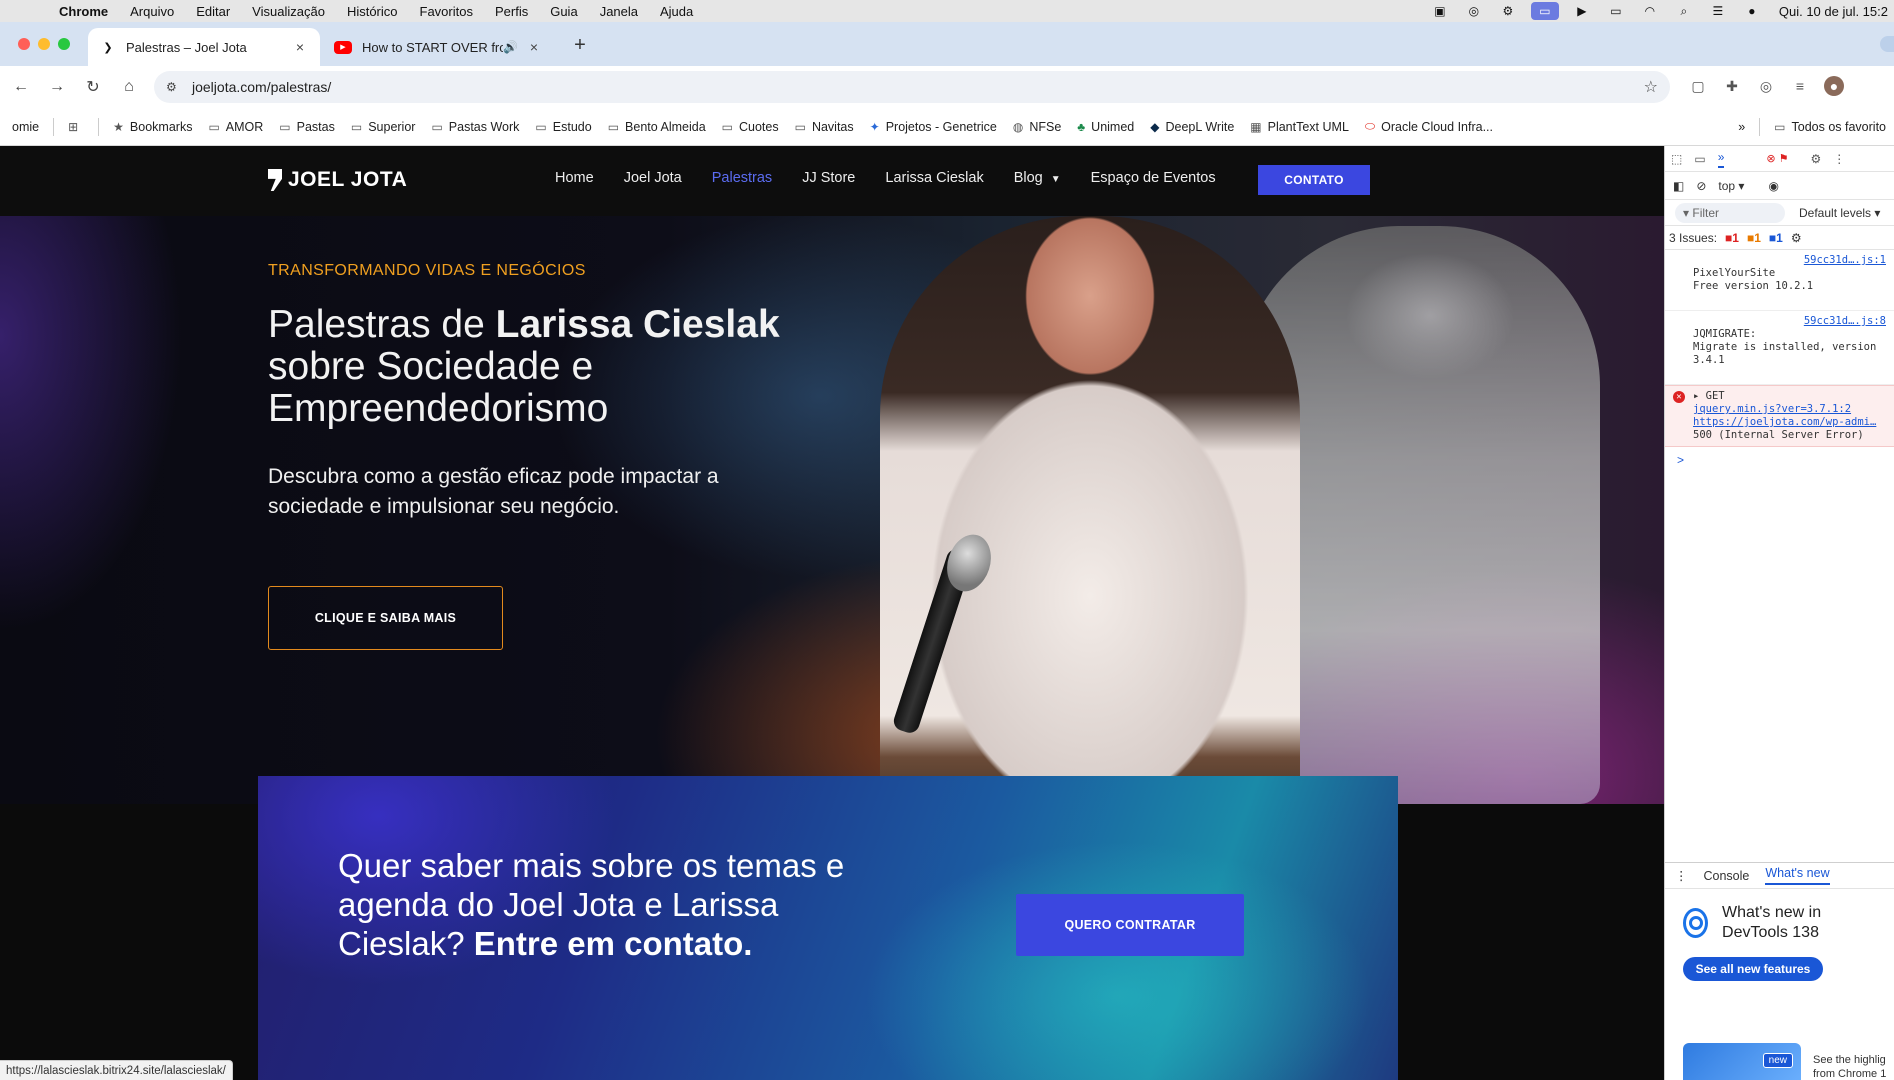 This screenshot has height=1080, width=1894. Describe the element at coordinates (676, 11) in the screenshot. I see `menu-ajuda: Ajuda` at that location.